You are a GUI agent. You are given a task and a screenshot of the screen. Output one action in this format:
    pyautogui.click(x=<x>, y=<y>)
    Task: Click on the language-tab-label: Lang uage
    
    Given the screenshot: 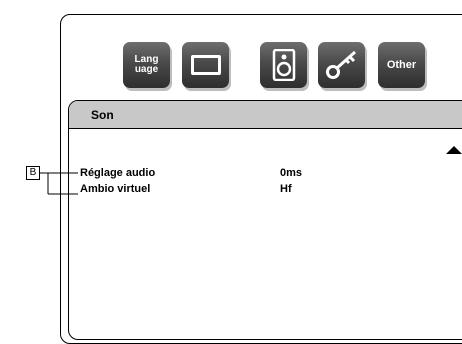 What is the action you would take?
    pyautogui.click(x=146, y=64)
    